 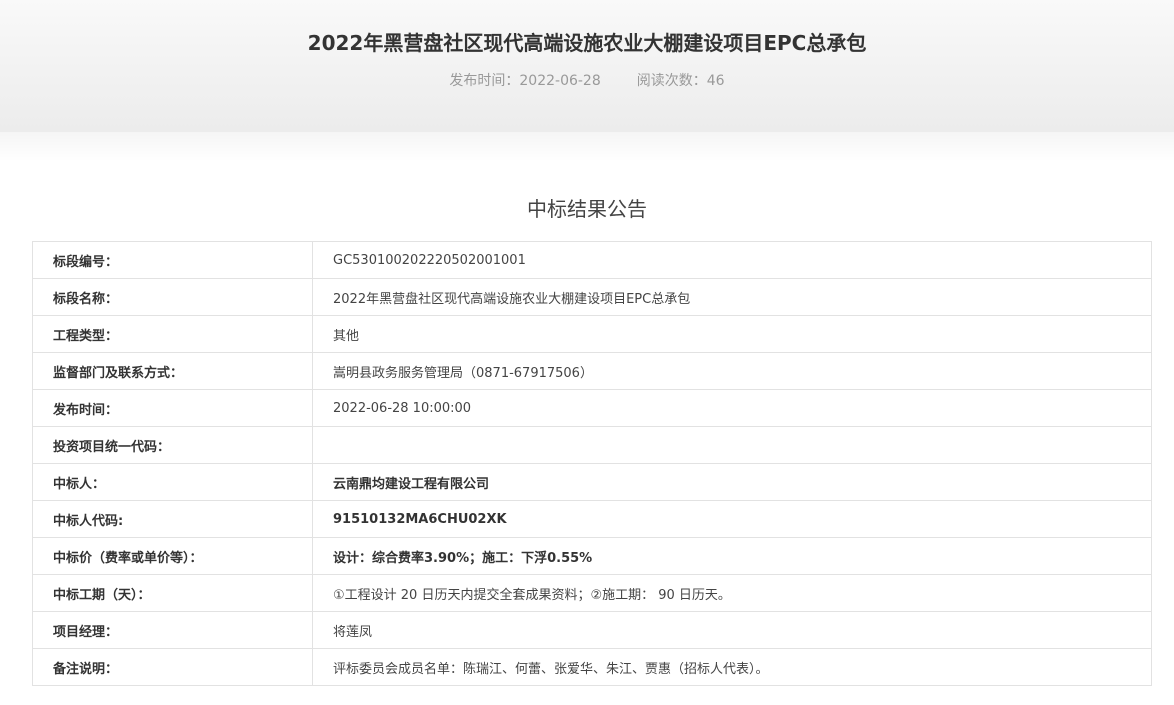 I want to click on table-row: 发布时间： 2022-06-28 10:00:00, so click(x=592, y=408).